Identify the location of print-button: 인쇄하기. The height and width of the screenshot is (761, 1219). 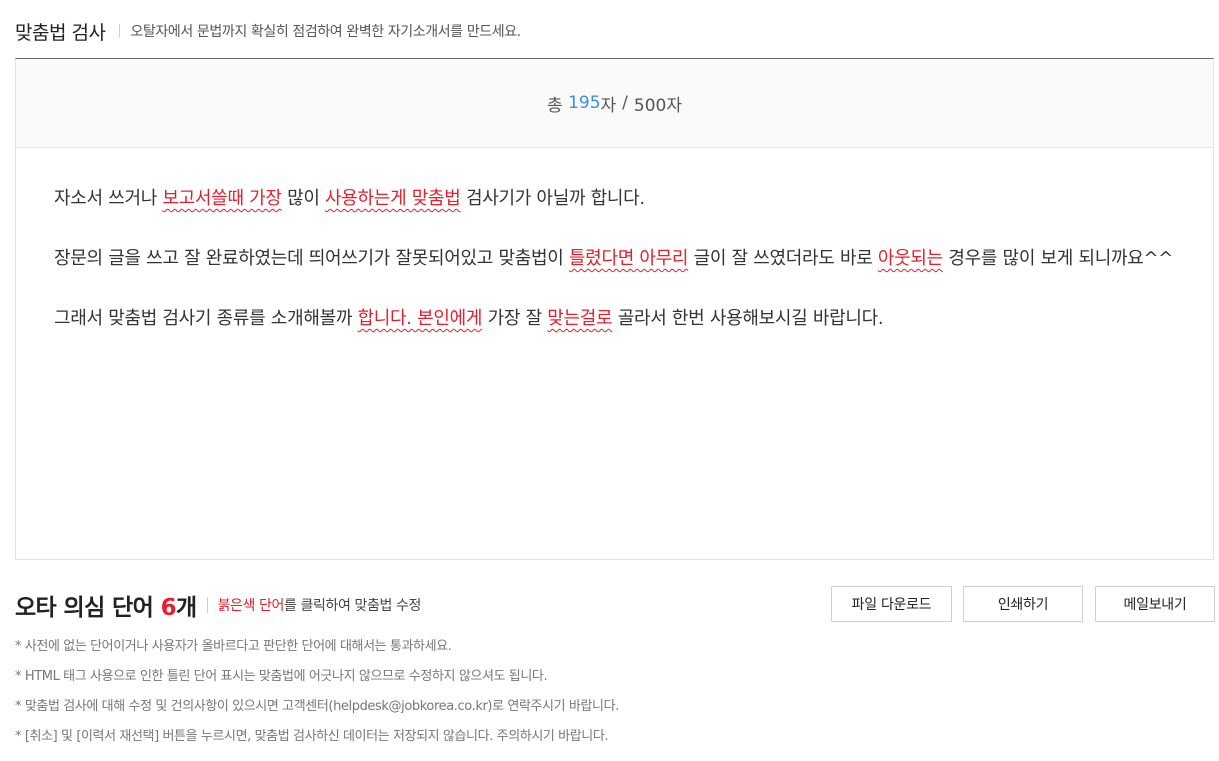
(1023, 604).